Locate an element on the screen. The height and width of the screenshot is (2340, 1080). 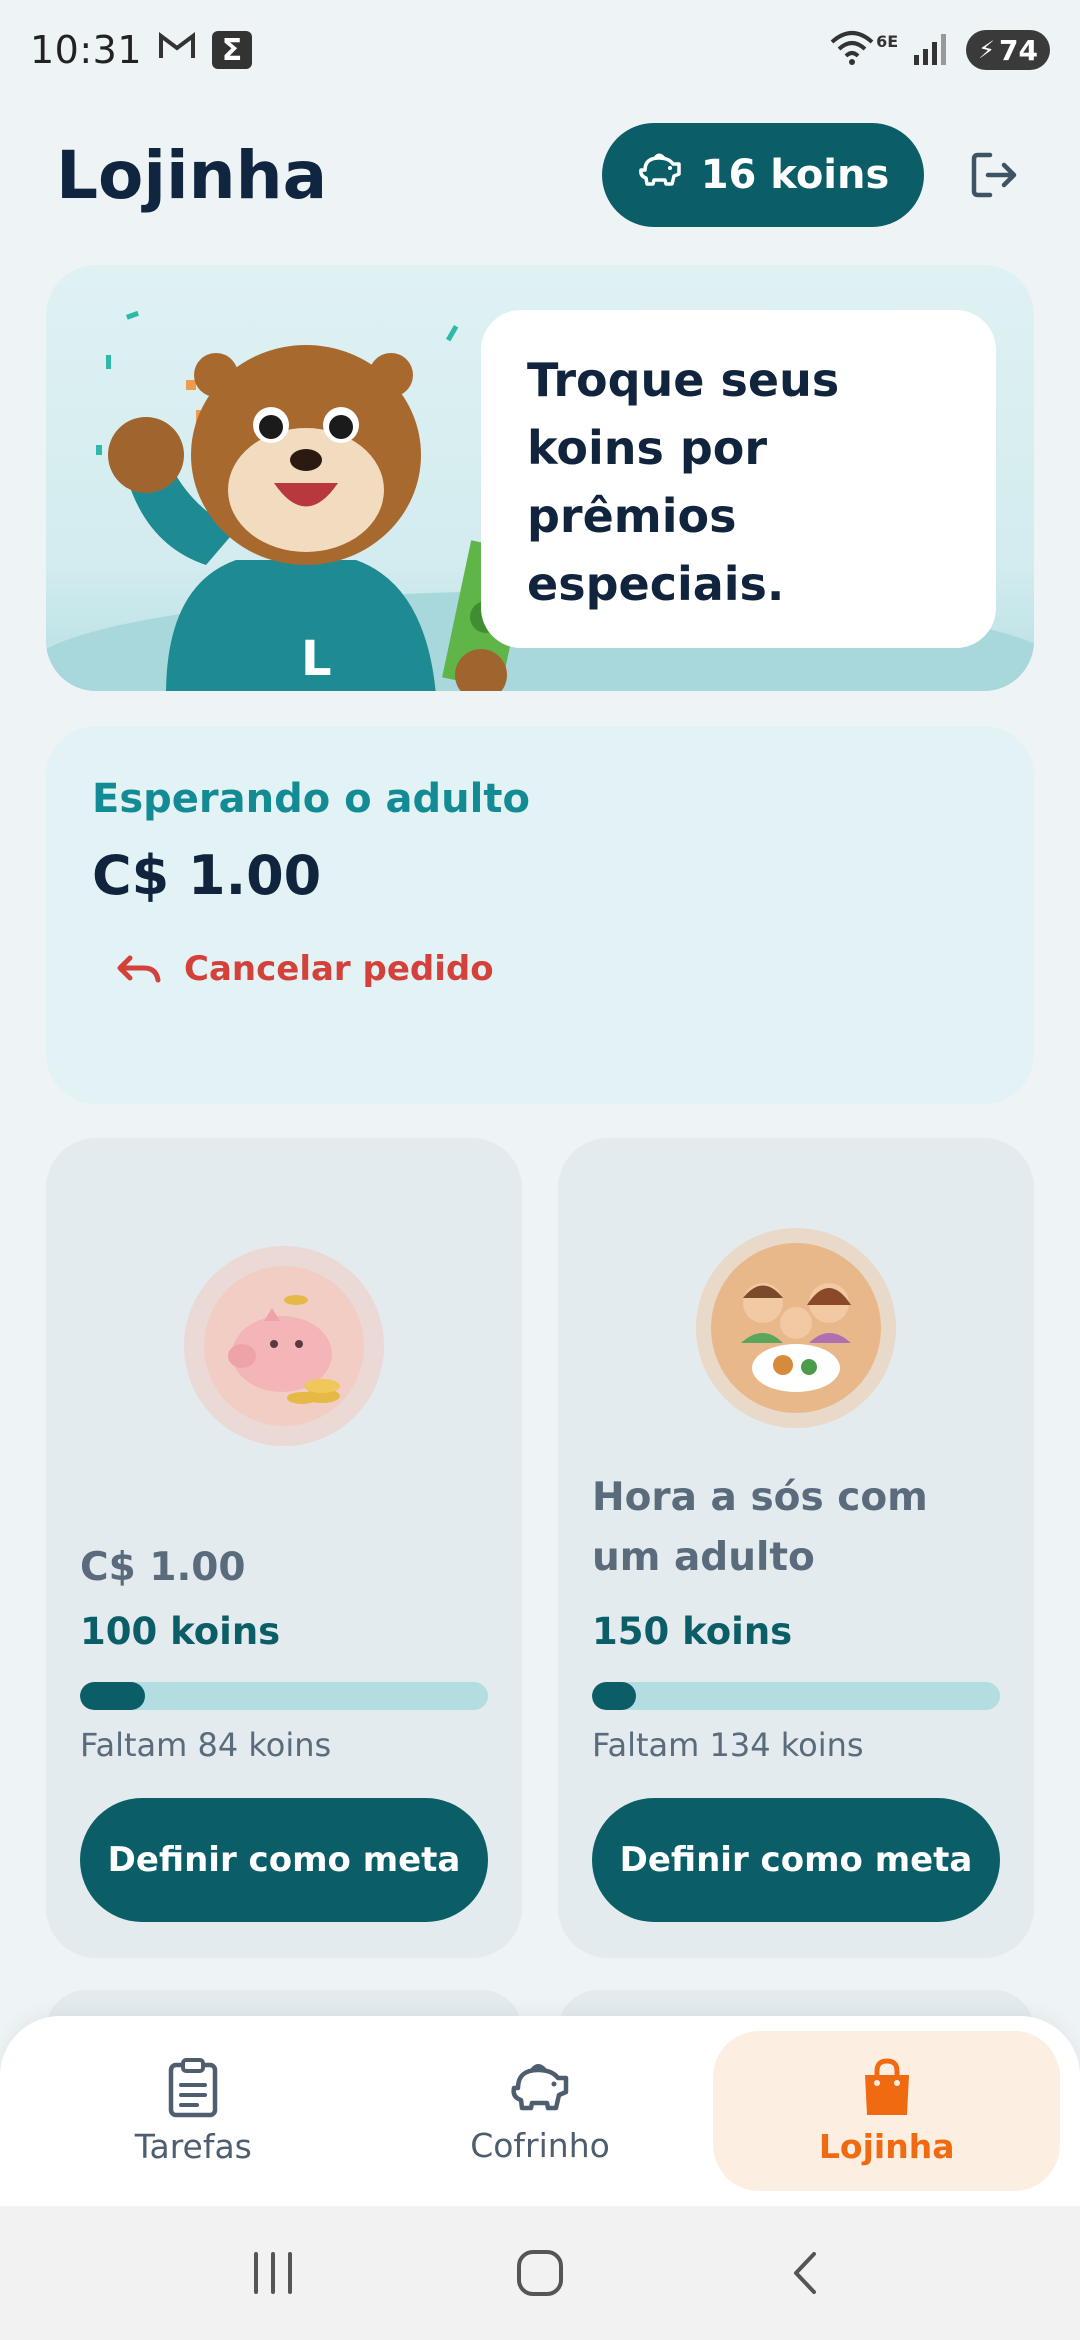
status-right: 6E ⚡ 74 is located at coordinates (939, 50).